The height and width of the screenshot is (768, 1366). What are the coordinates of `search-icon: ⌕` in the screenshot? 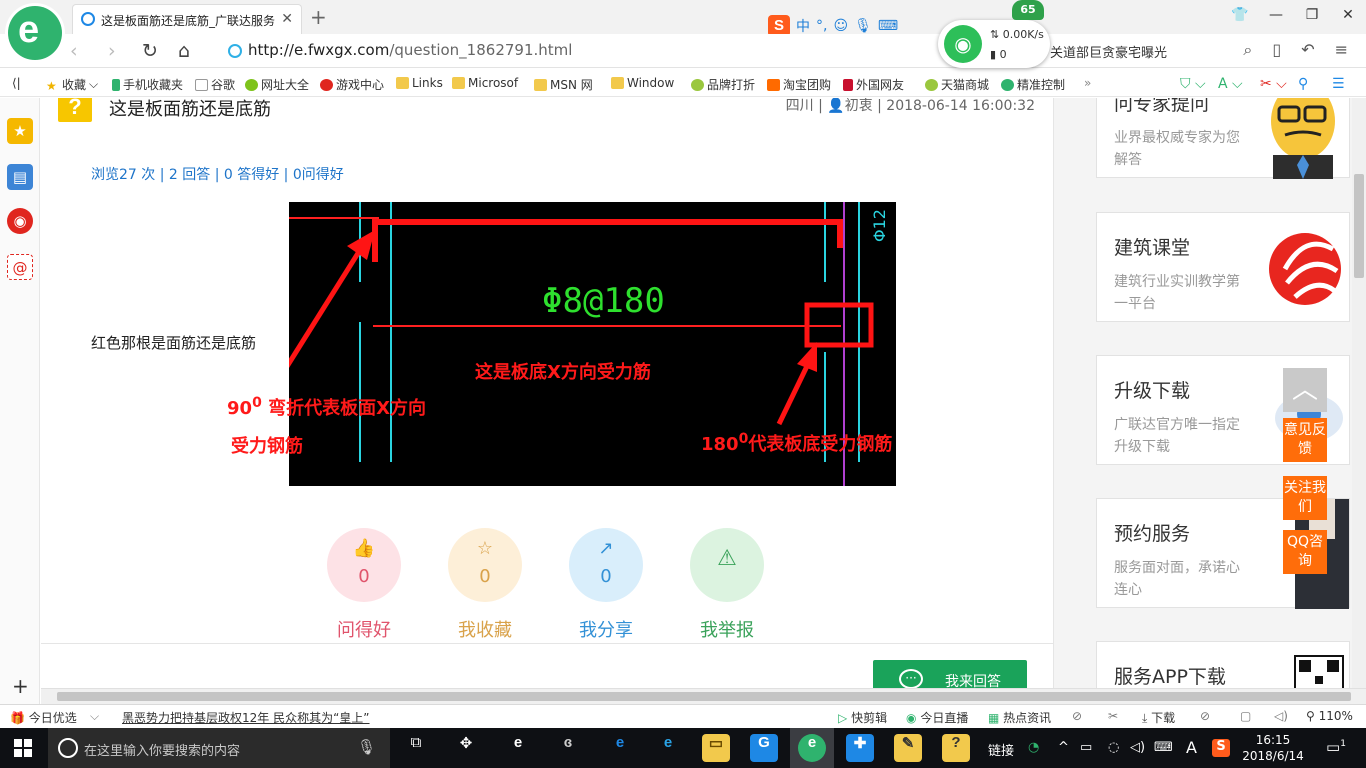 It's located at (1247, 50).